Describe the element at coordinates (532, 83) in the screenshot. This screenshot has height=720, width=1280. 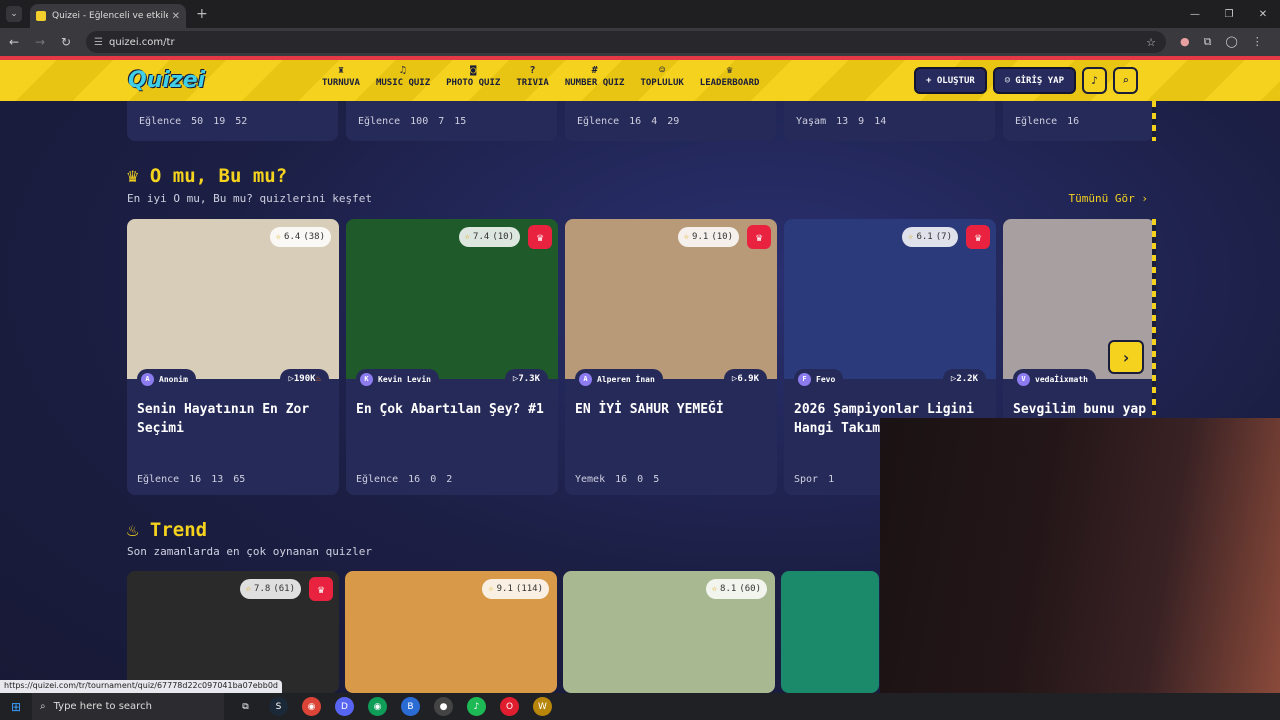
I see `nav-label: TRIVIA` at that location.